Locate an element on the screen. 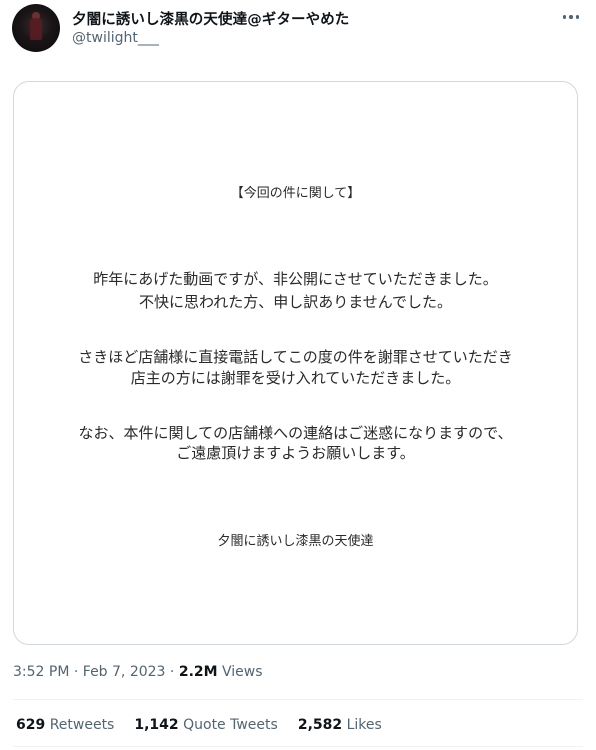 This screenshot has width=596, height=750. quote-tweets-label: Quote Tweets is located at coordinates (230, 725).